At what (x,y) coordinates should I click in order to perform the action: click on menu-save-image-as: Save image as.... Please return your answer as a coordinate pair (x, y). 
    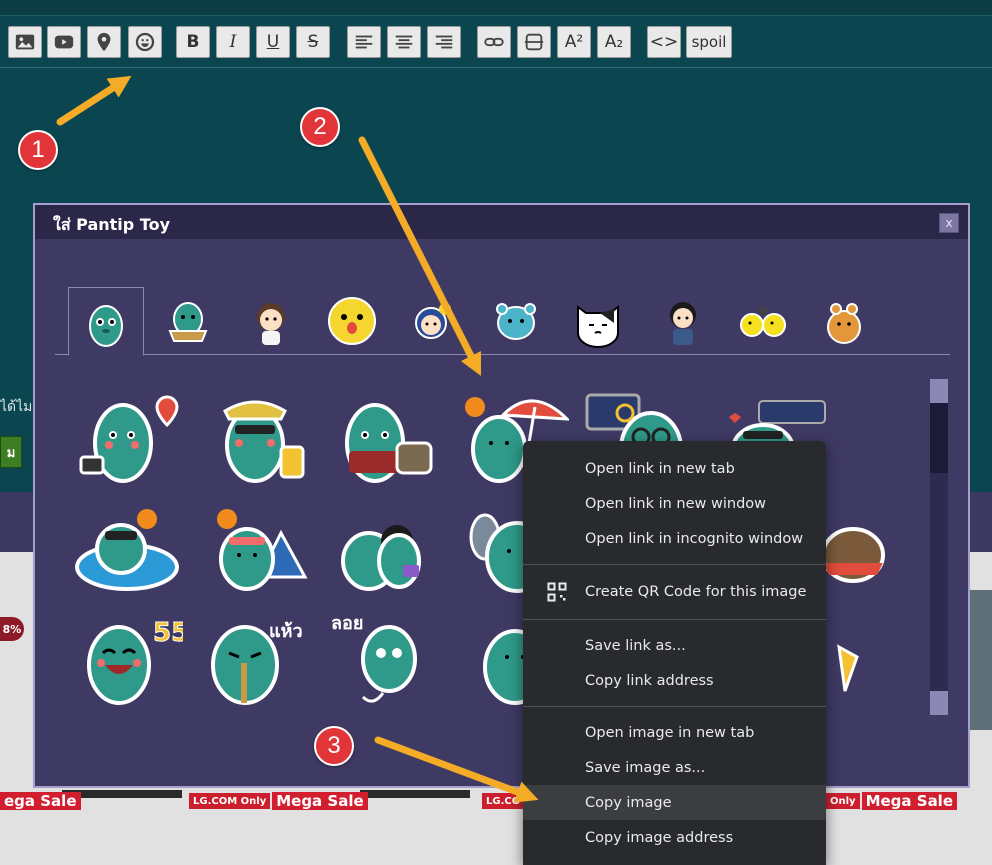
    Looking at the image, I should click on (674, 767).